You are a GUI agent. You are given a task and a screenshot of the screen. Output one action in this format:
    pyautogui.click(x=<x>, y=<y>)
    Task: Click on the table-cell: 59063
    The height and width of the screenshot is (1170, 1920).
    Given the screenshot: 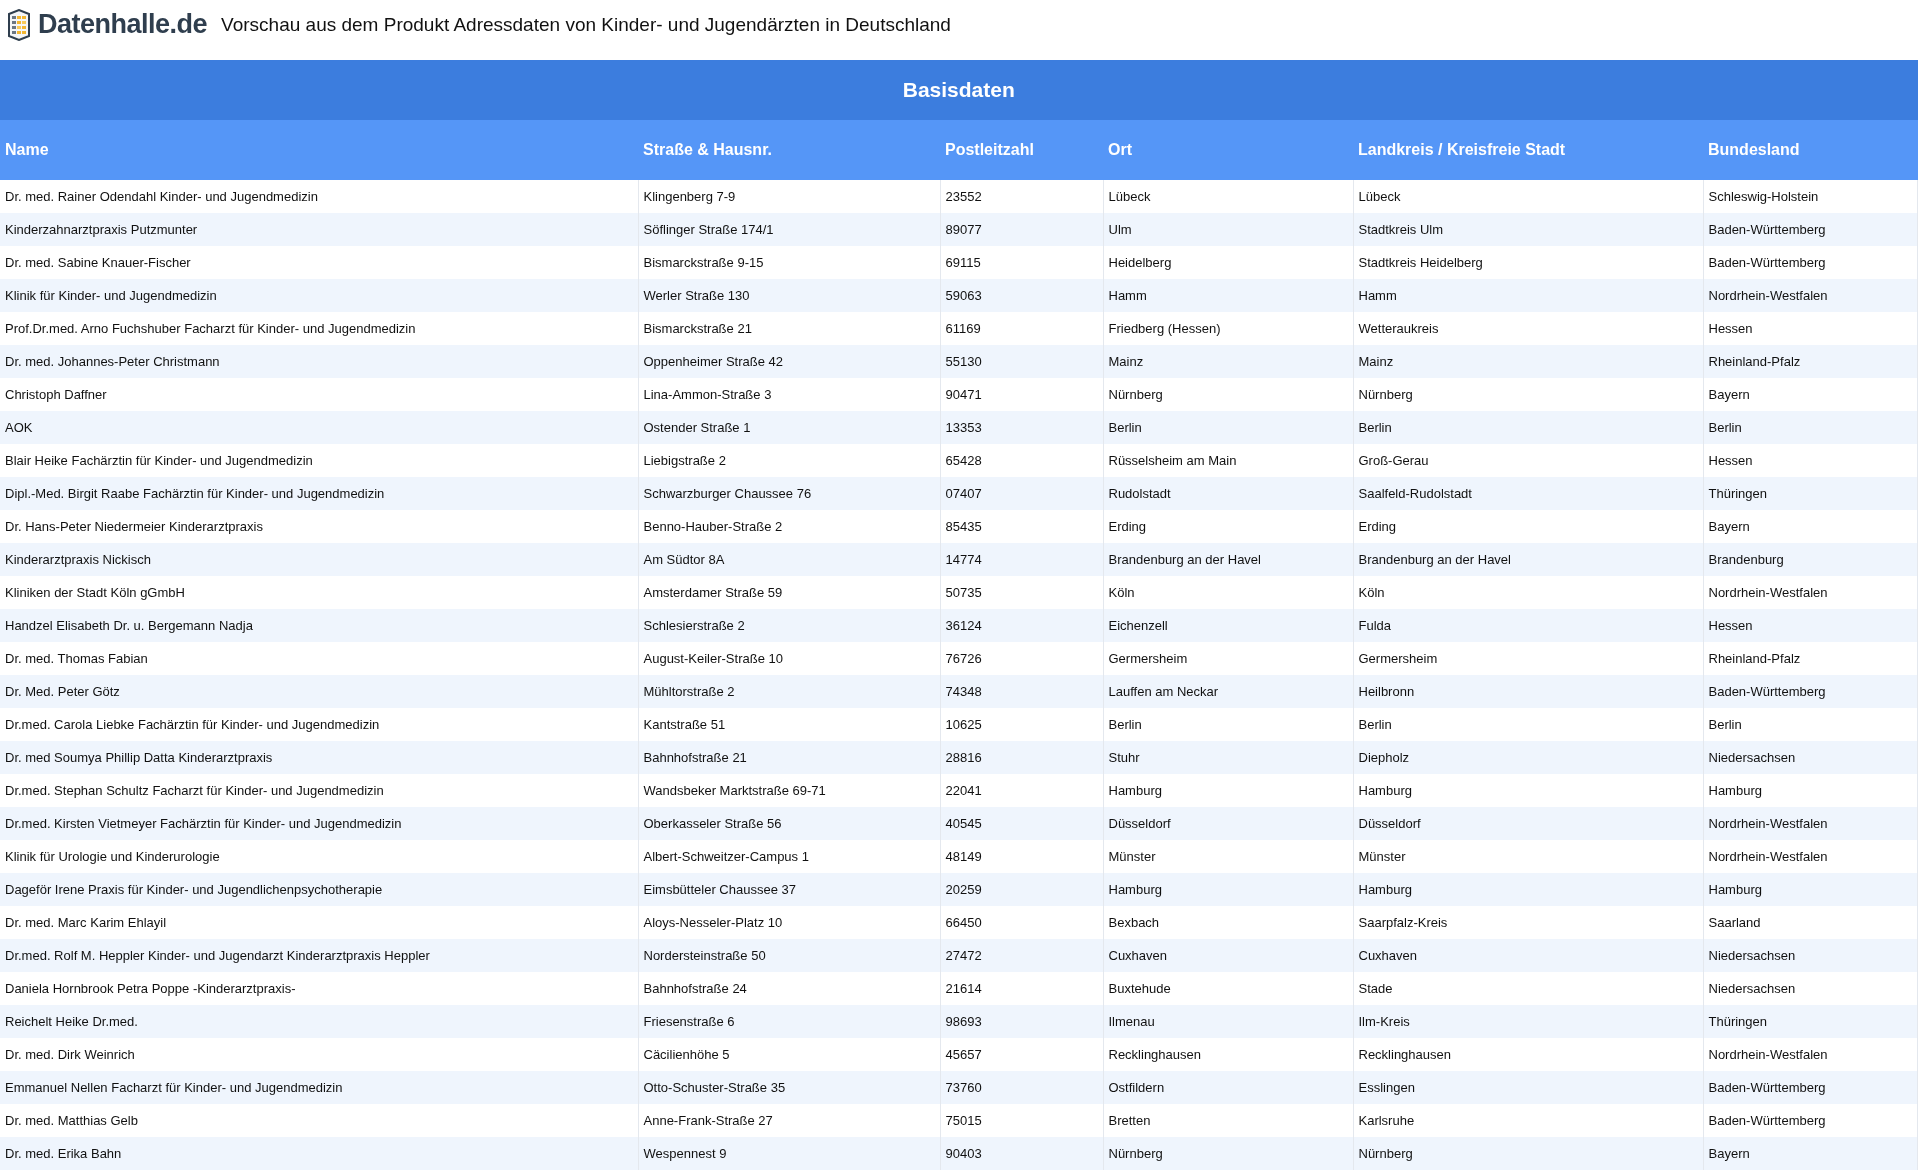 What is the action you would take?
    pyautogui.click(x=1021, y=295)
    